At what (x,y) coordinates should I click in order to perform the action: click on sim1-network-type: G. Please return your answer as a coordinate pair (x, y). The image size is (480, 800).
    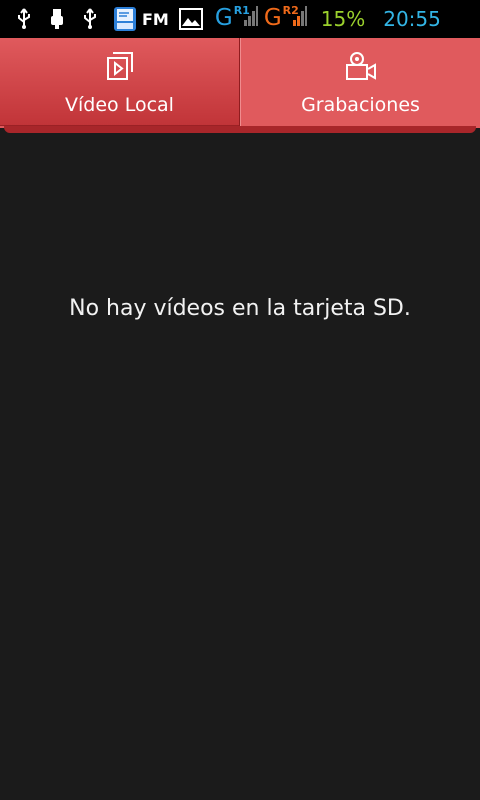
    Looking at the image, I should click on (223, 18).